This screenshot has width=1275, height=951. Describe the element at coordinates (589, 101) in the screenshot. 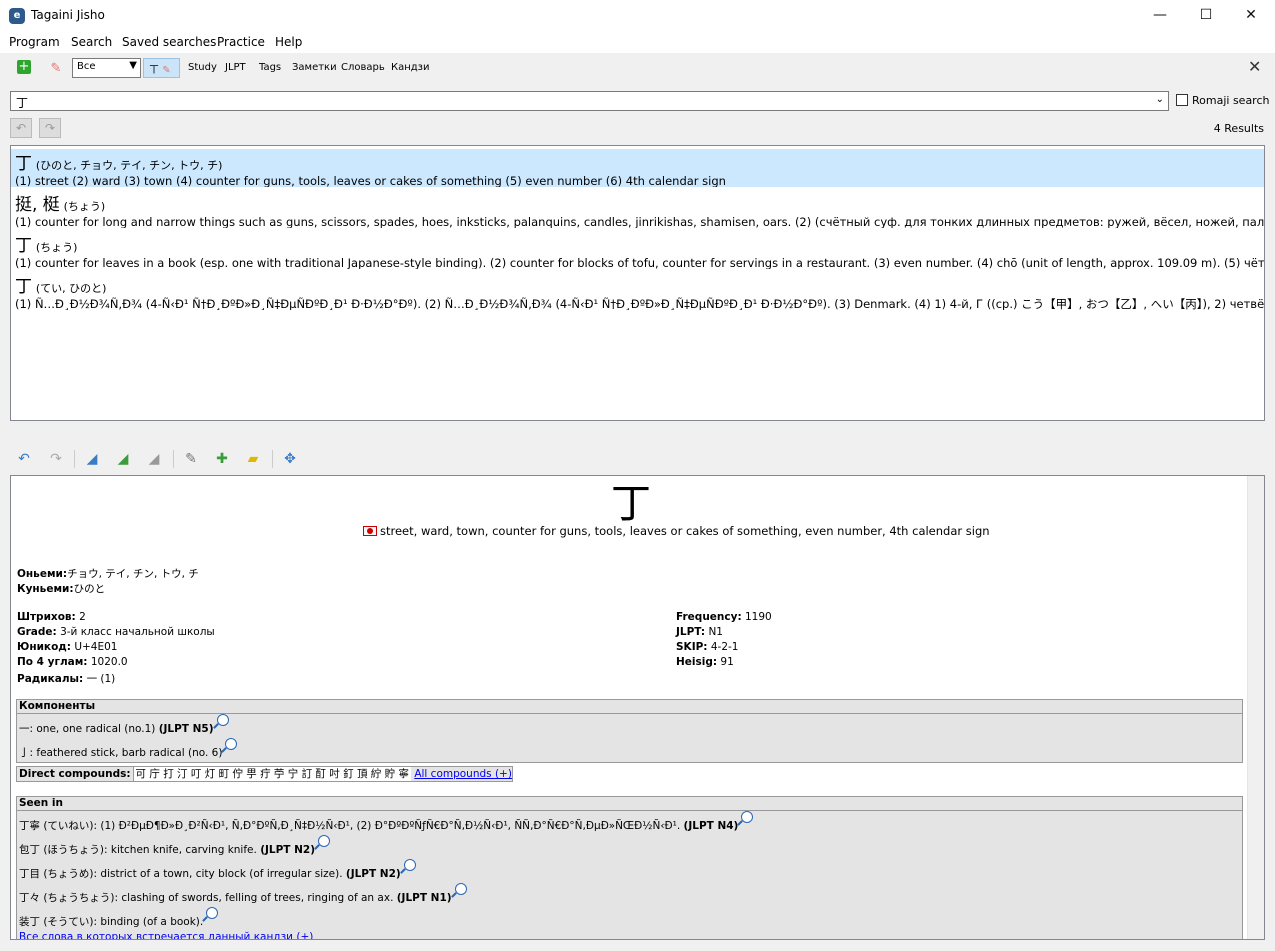

I see `search-input: 丁 ⌄` at that location.